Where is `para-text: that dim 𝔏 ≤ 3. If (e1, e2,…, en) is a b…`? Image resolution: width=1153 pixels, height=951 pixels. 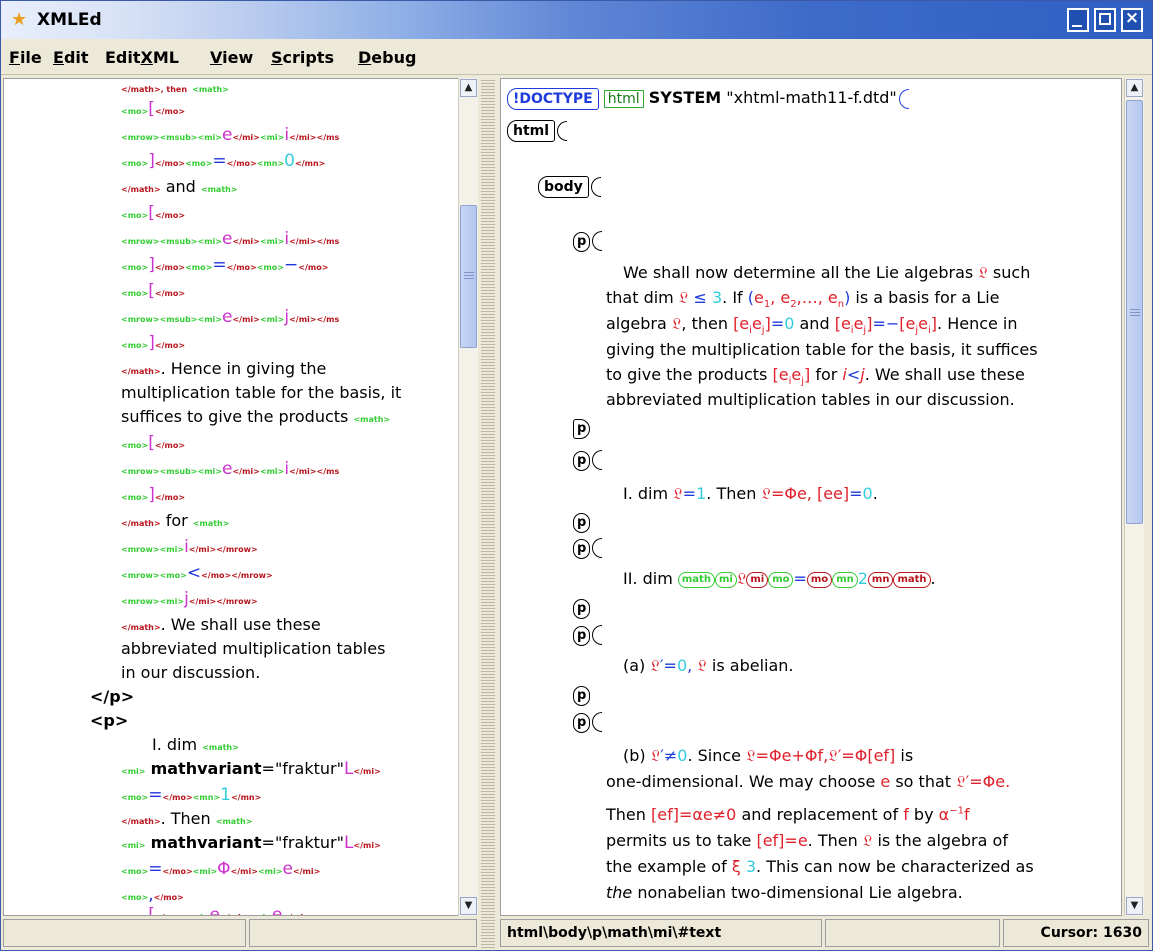 para-text: that dim 𝔏 ≤ 3. If (e1, e2,…, en) is a b… is located at coordinates (803, 299).